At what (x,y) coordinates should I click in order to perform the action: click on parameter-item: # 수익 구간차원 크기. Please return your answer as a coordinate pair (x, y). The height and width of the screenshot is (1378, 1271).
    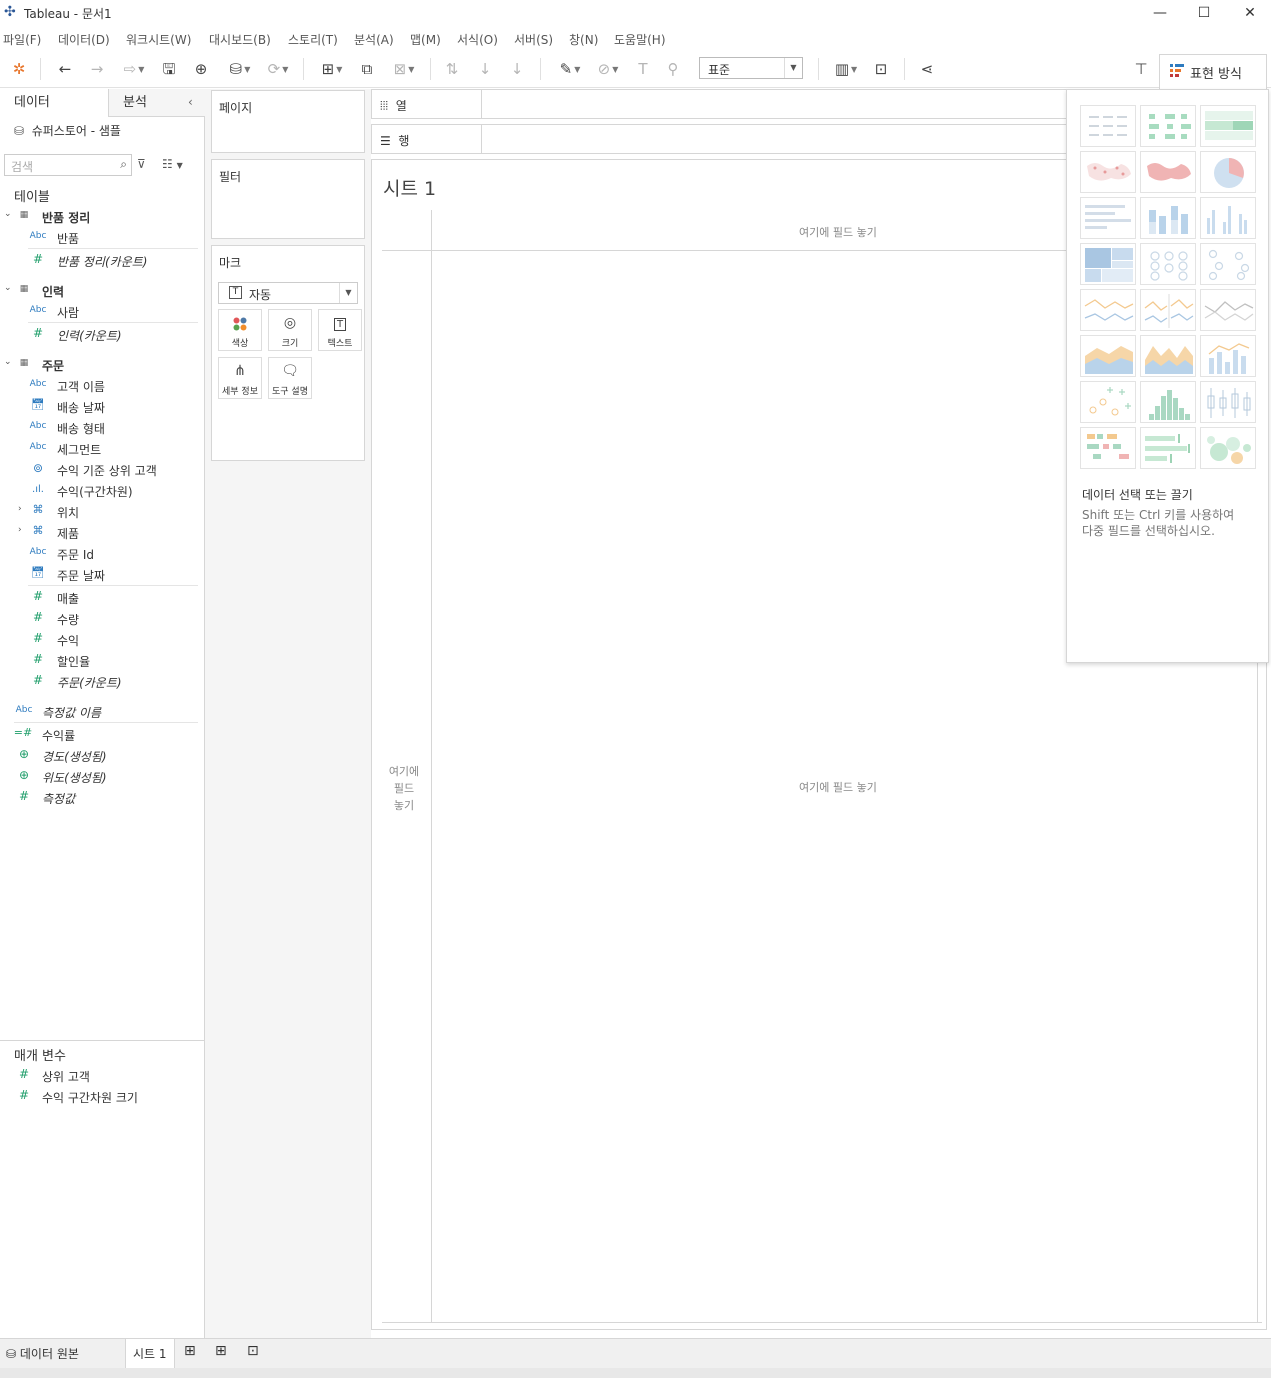
    Looking at the image, I should click on (100, 1096).